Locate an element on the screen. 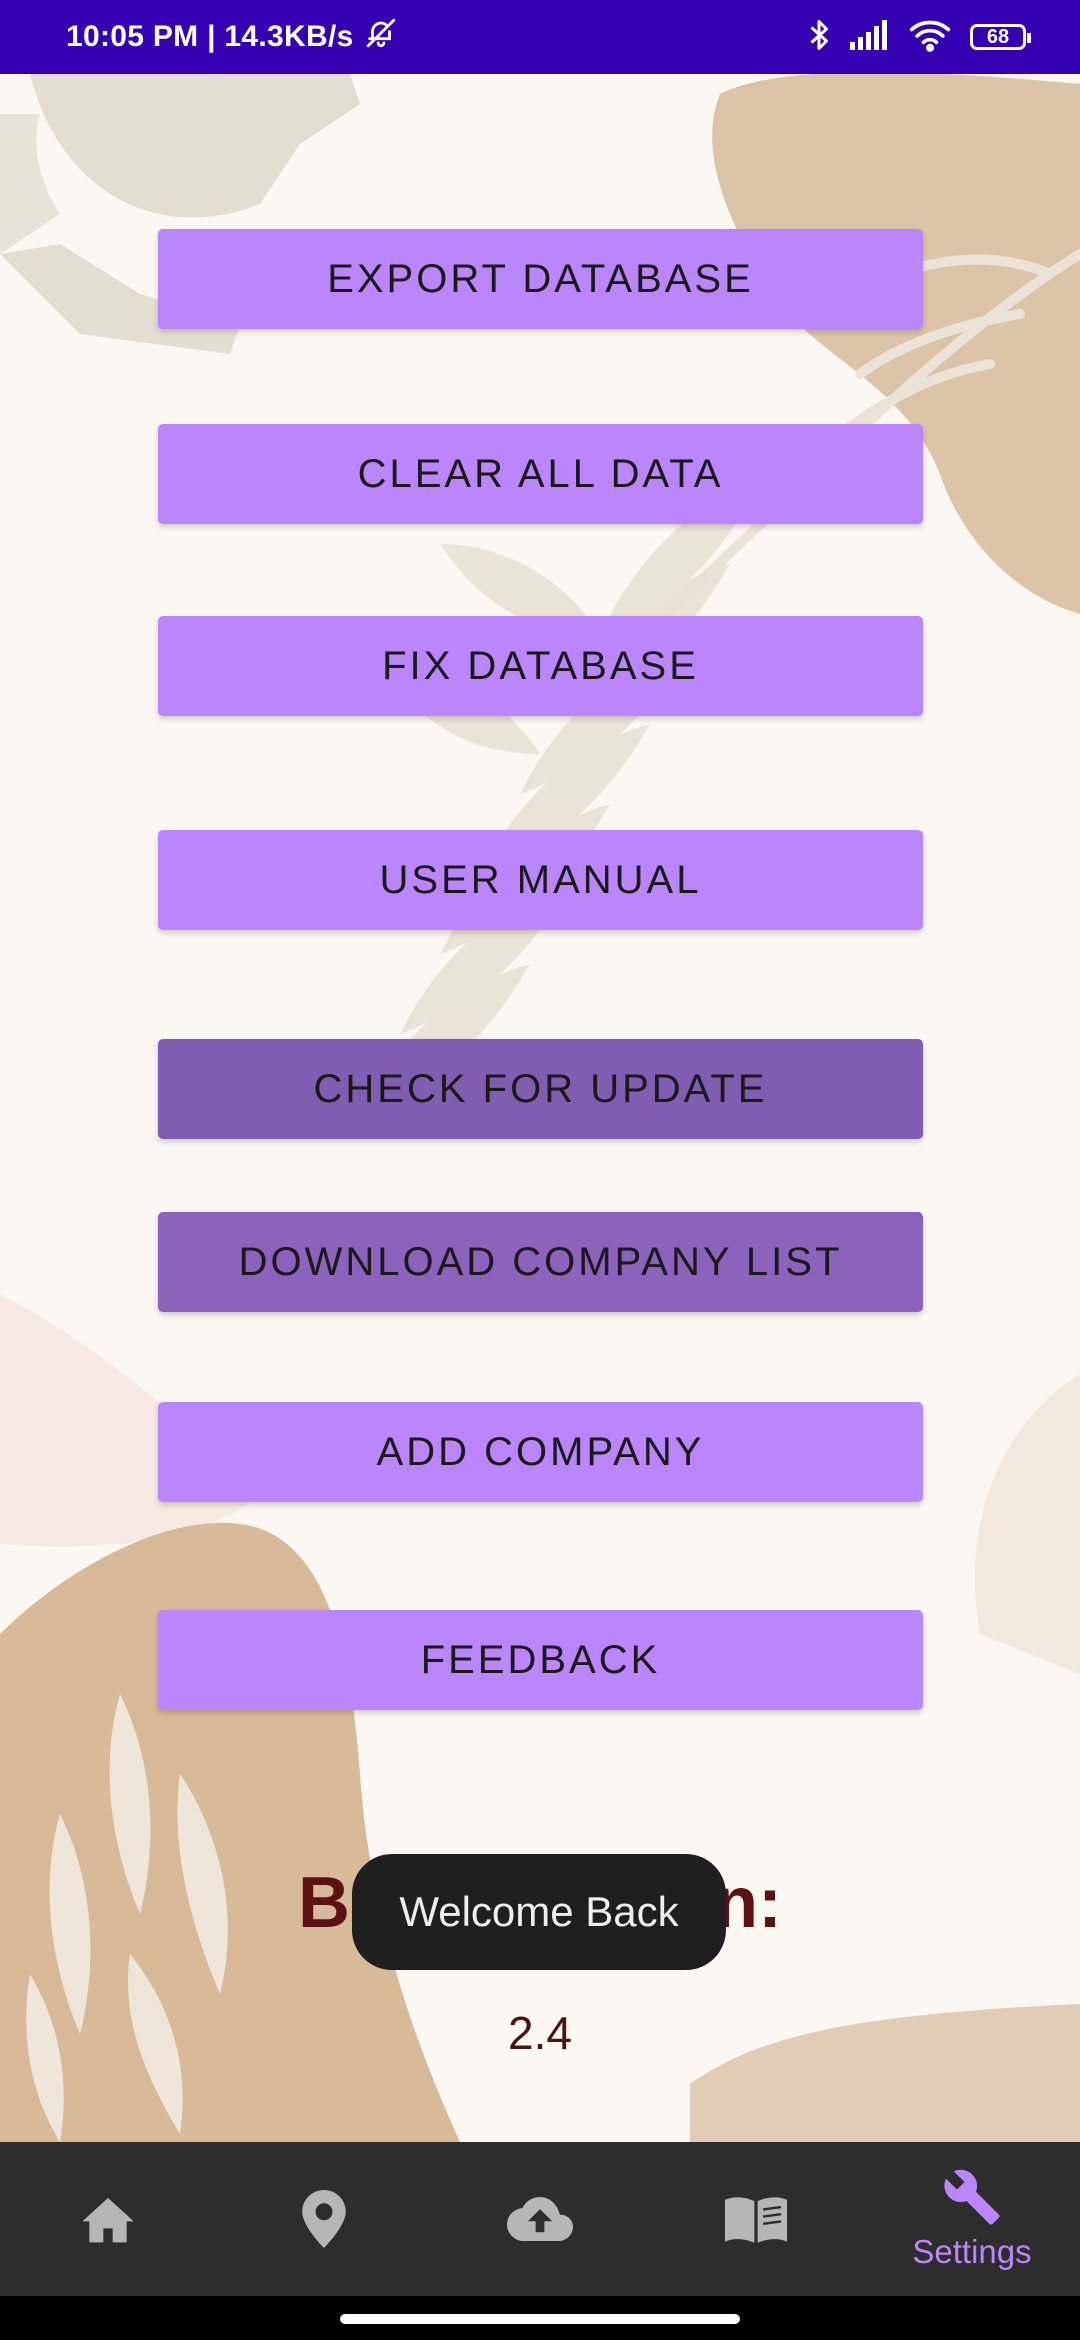  download-company-list-button: DOWNLOAD COMPANY LIST is located at coordinates (540, 1262).